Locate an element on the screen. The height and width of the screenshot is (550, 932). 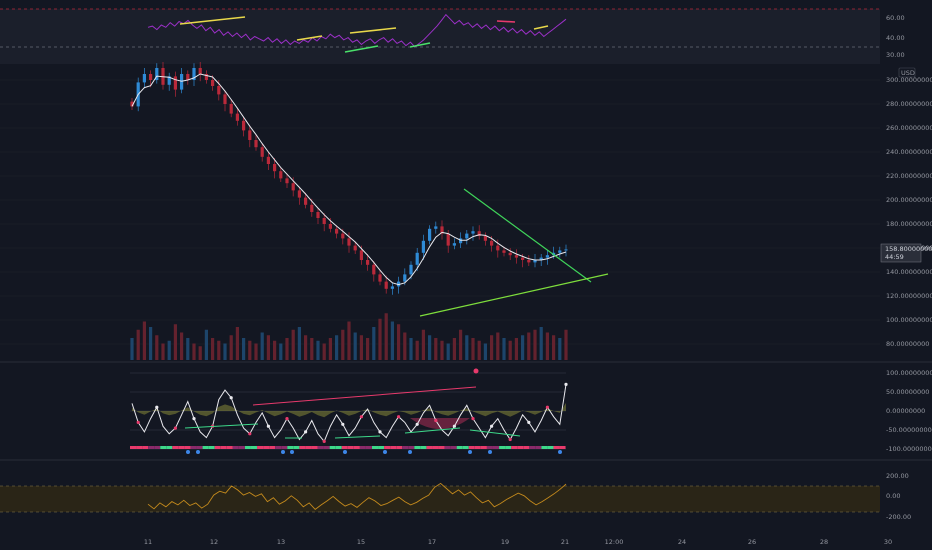
time-tick-label: 28 is located at coordinates (824, 542).